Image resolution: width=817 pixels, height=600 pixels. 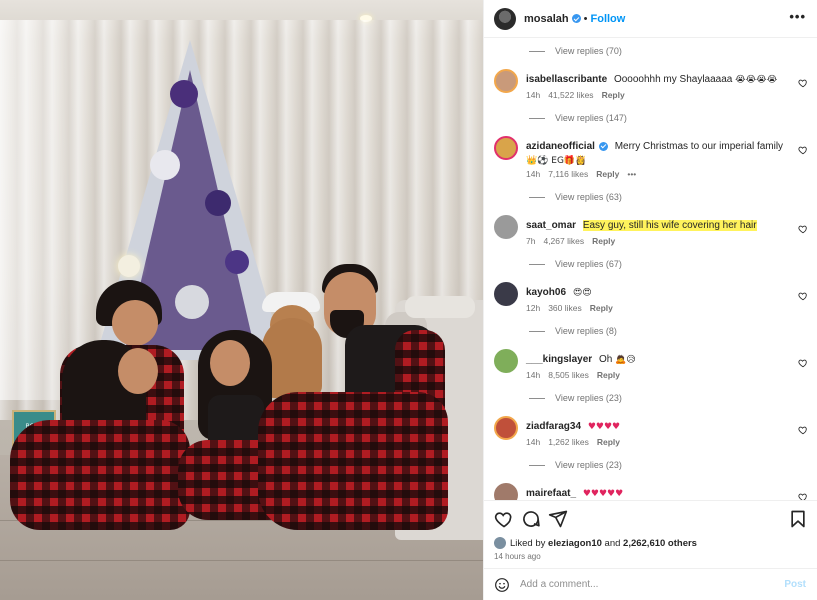 I want to click on commenter-username: saat_omar, so click(x=551, y=225).